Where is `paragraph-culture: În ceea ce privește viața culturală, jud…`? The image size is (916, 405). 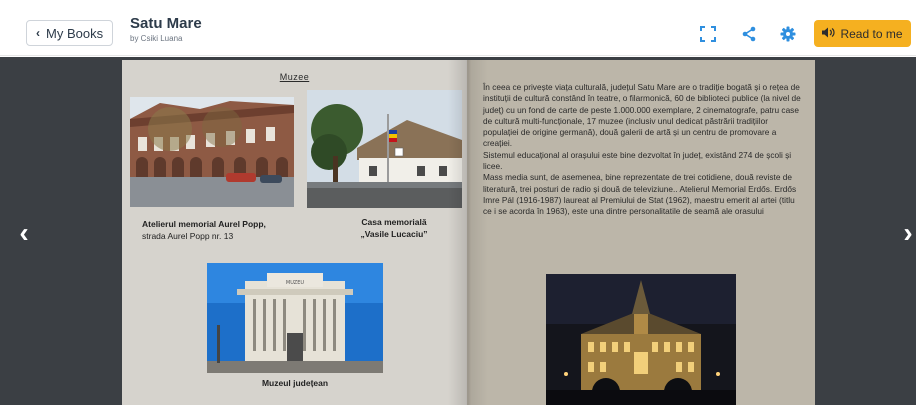
paragraph-culture: În ceea ce privește viața culturală, jud… is located at coordinates (642, 115).